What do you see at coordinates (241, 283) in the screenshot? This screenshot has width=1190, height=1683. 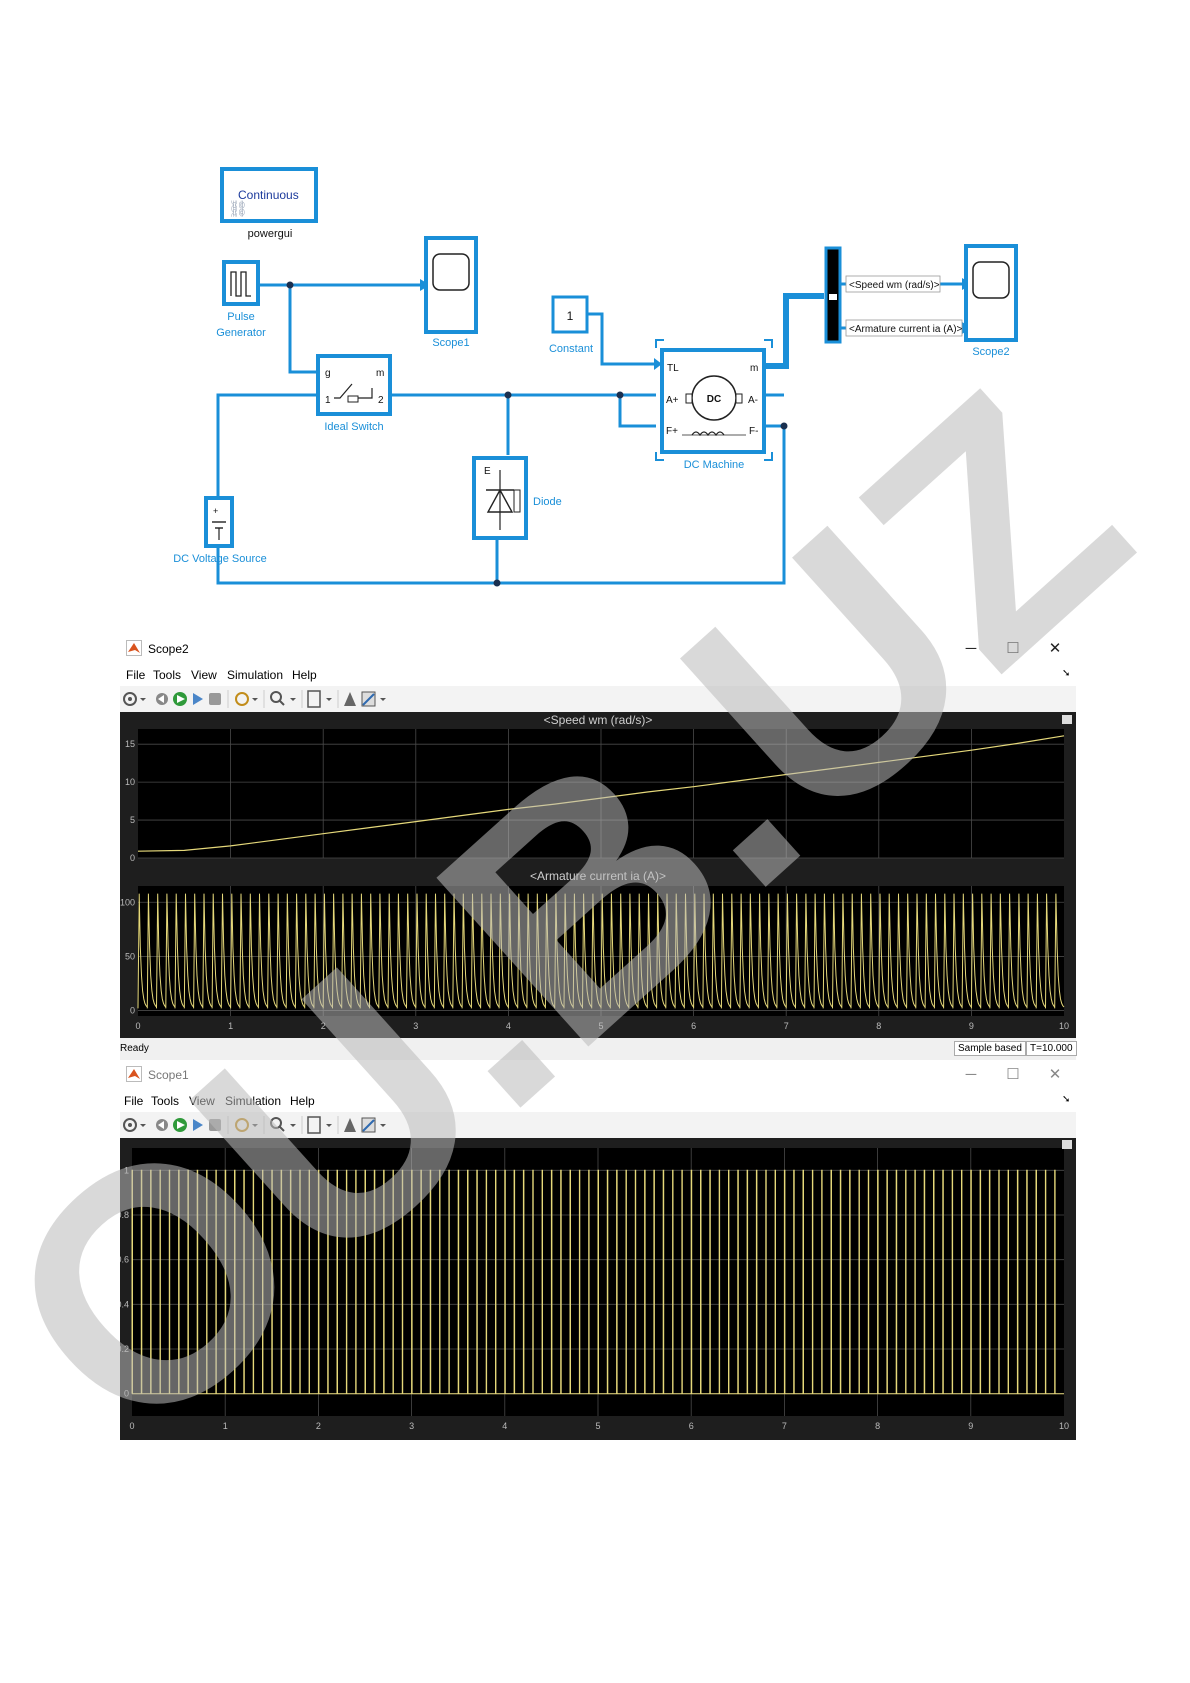 I see `pulse-generator-block` at bounding box center [241, 283].